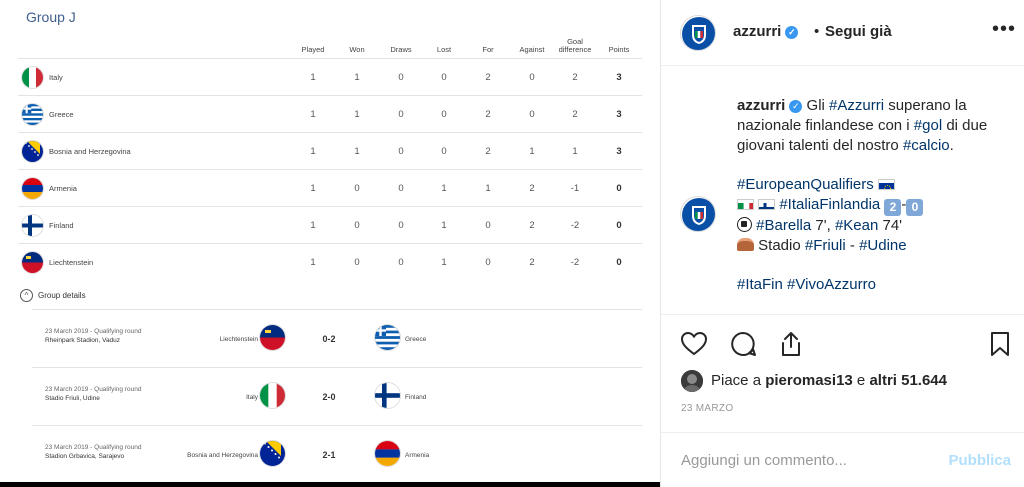 Image resolution: width=1024 pixels, height=487 pixels. What do you see at coordinates (856, 105) in the screenshot?
I see `hashtag-link: #Azzurri` at bounding box center [856, 105].